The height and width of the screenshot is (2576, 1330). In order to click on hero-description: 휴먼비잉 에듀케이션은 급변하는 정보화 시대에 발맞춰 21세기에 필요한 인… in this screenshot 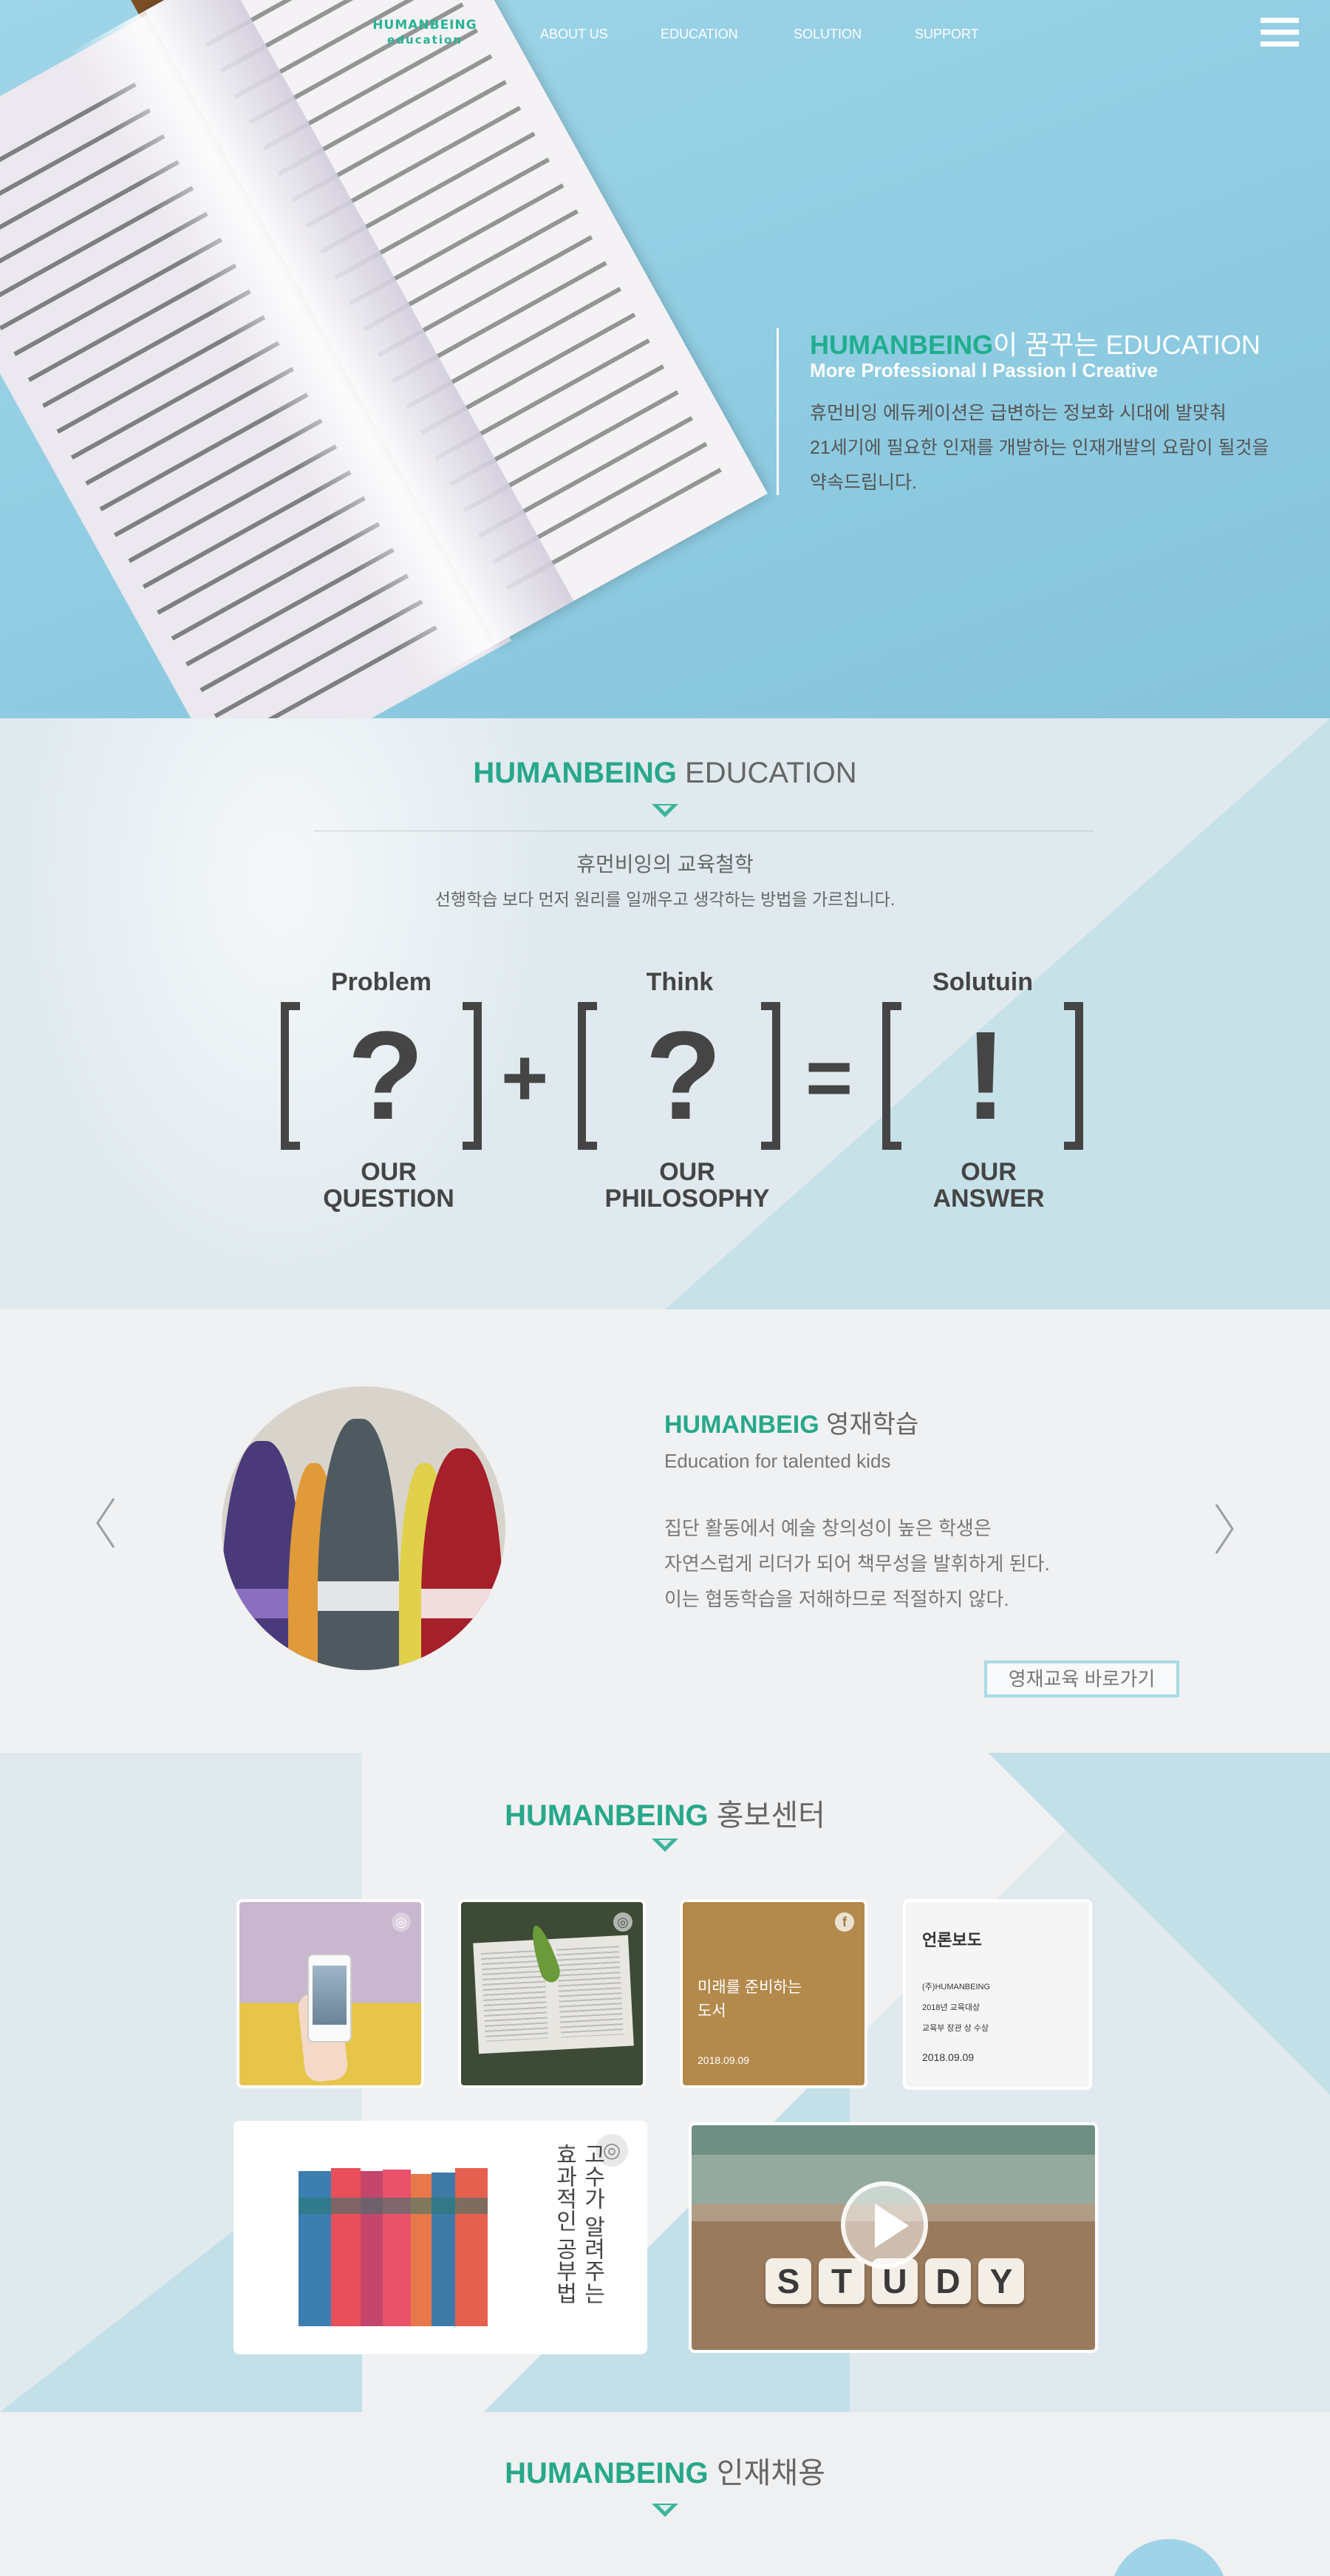, I will do `click(1061, 448)`.